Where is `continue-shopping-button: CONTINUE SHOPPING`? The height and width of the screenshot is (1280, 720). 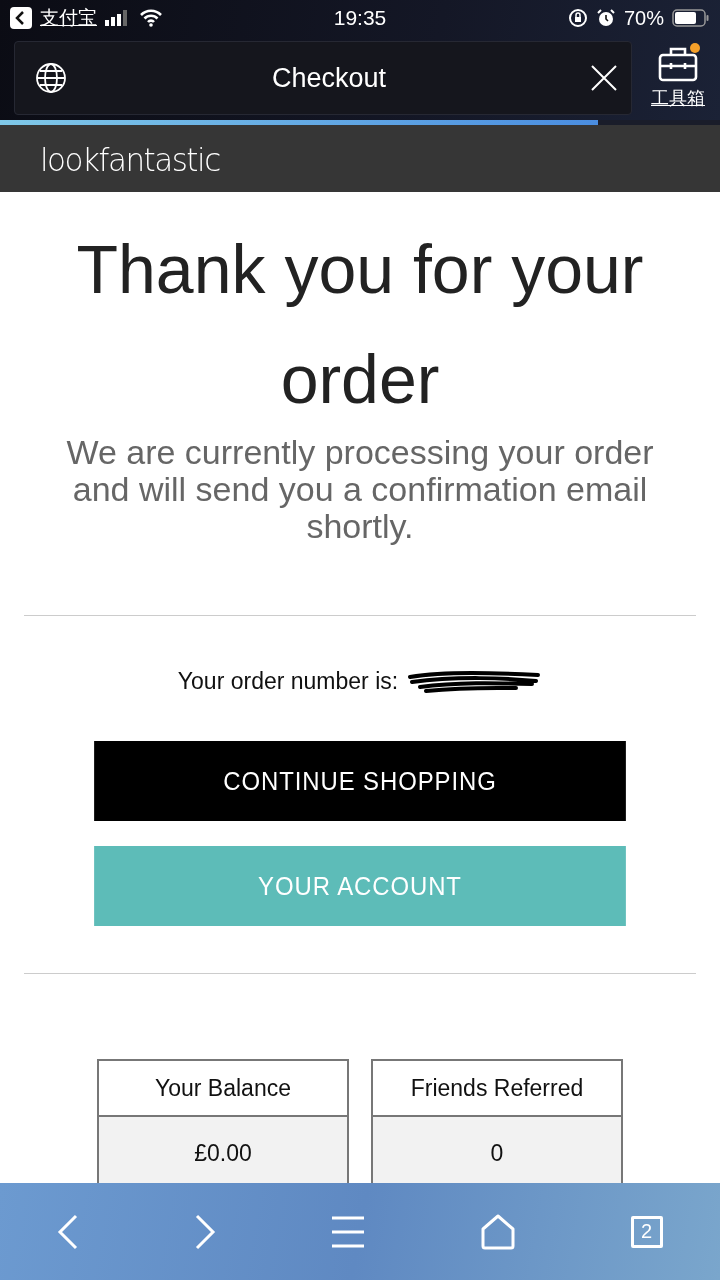
continue-shopping-button: CONTINUE SHOPPING is located at coordinates (360, 781).